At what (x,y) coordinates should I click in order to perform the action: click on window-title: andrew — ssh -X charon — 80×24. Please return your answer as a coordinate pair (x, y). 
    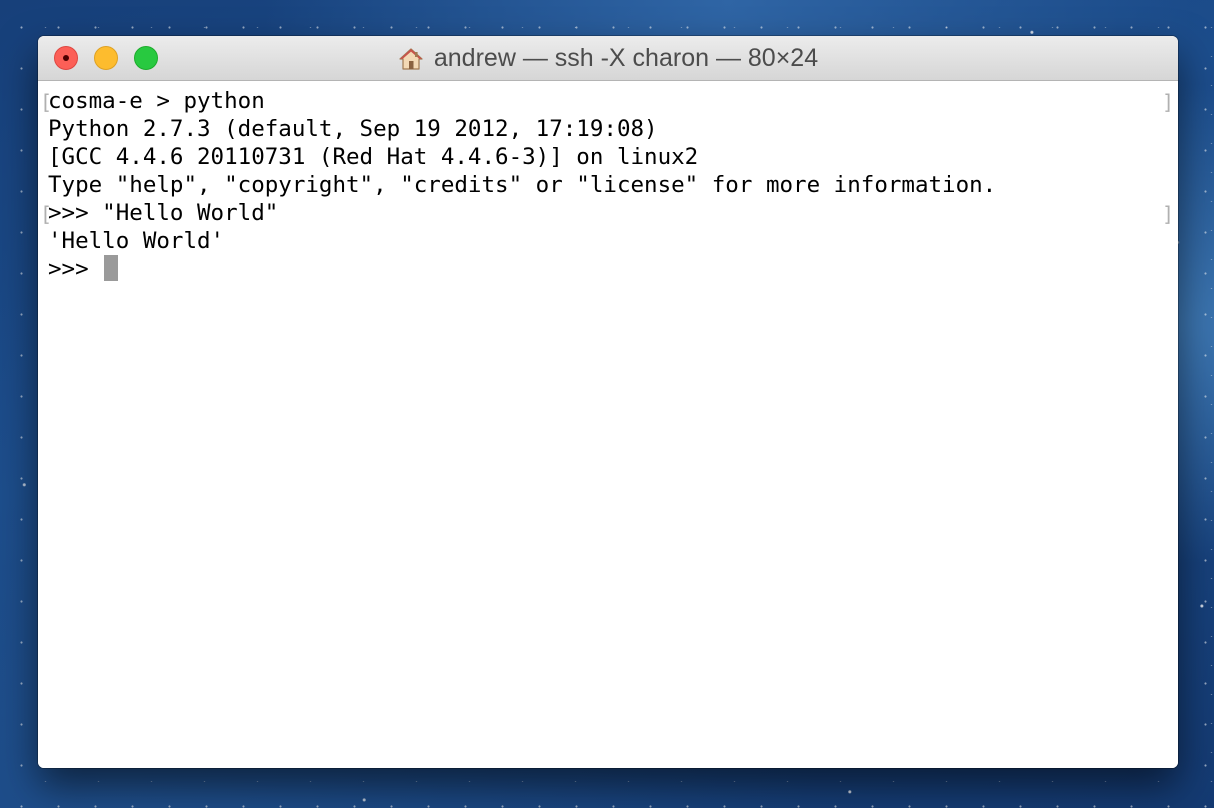
    Looking at the image, I should click on (608, 58).